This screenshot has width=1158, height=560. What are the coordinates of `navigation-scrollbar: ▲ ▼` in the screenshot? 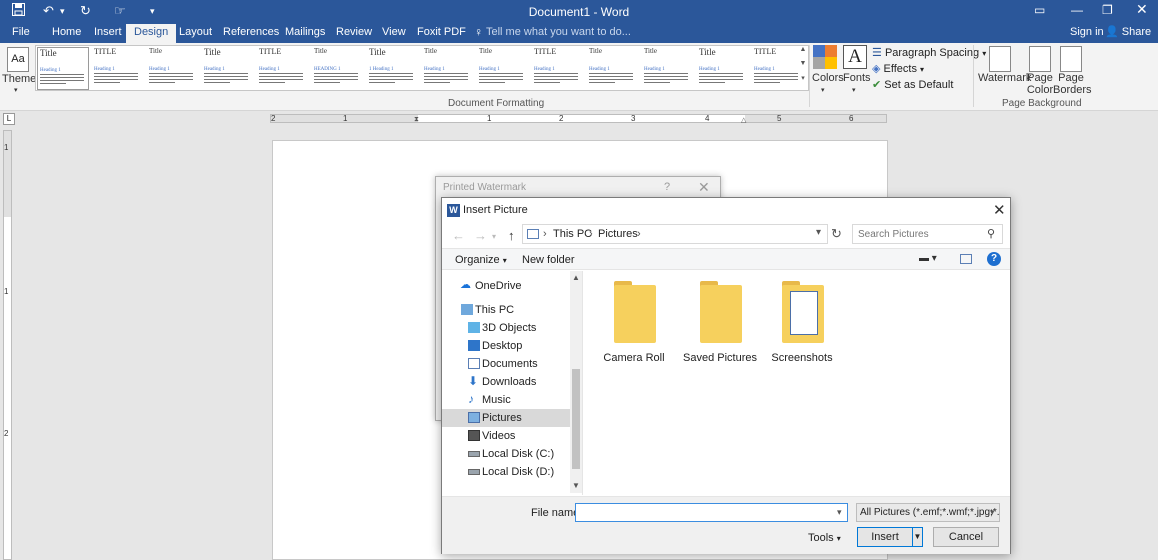 It's located at (576, 382).